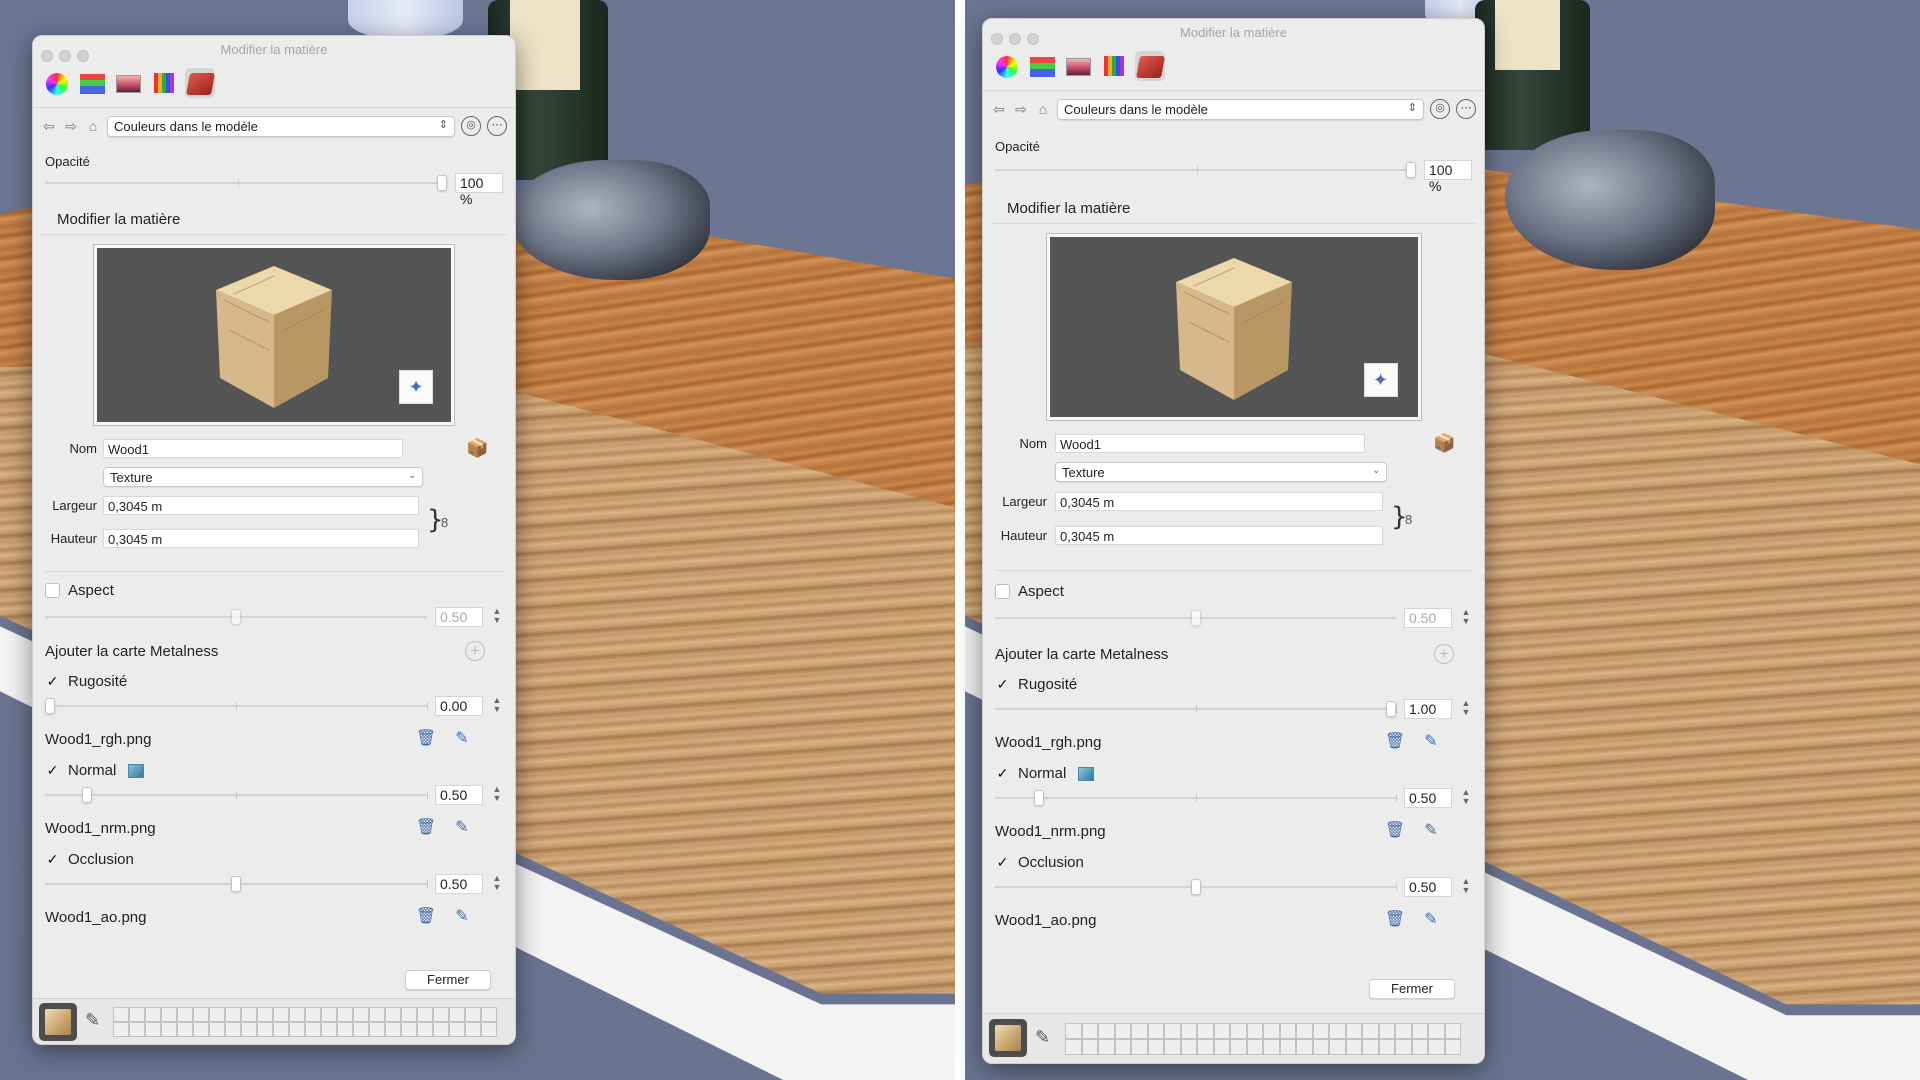 The width and height of the screenshot is (1920, 1080). Describe the element at coordinates (1196, 798) in the screenshot. I see `normal-slider` at that location.